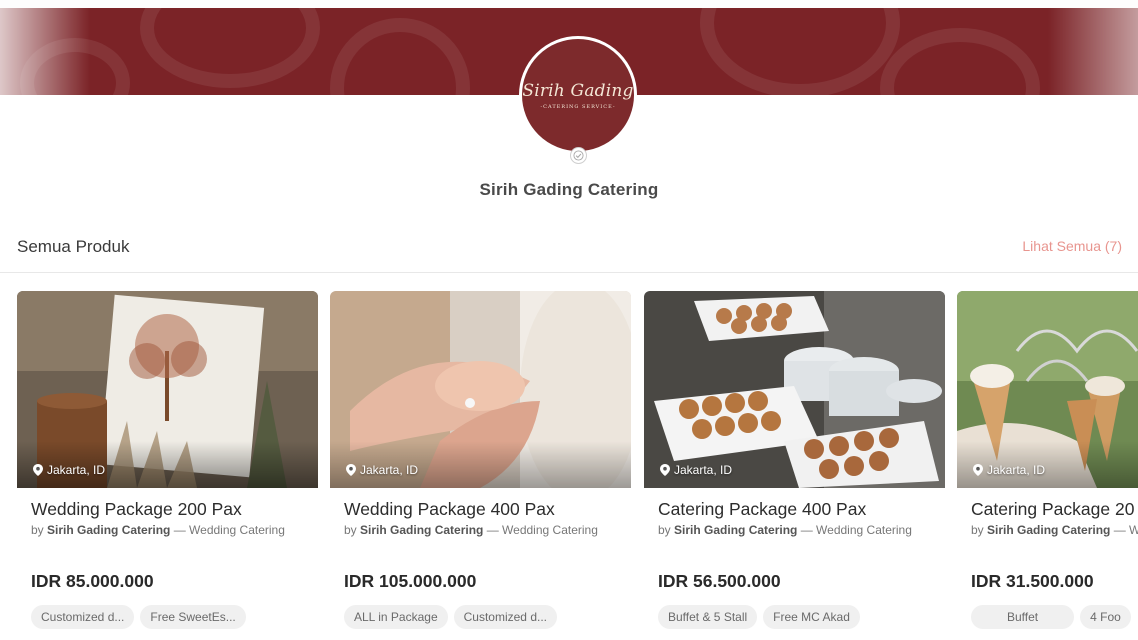 Image resolution: width=1138 pixels, height=640 pixels. I want to click on product-tag: Free MC Akad, so click(811, 617).